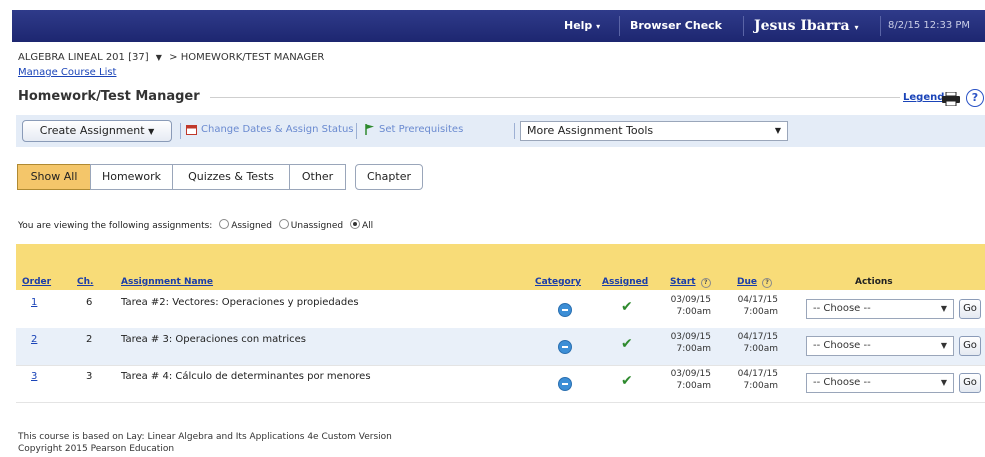 The width and height of the screenshot is (985, 457). Describe the element at coordinates (355, 224) in the screenshot. I see `radio-all` at that location.